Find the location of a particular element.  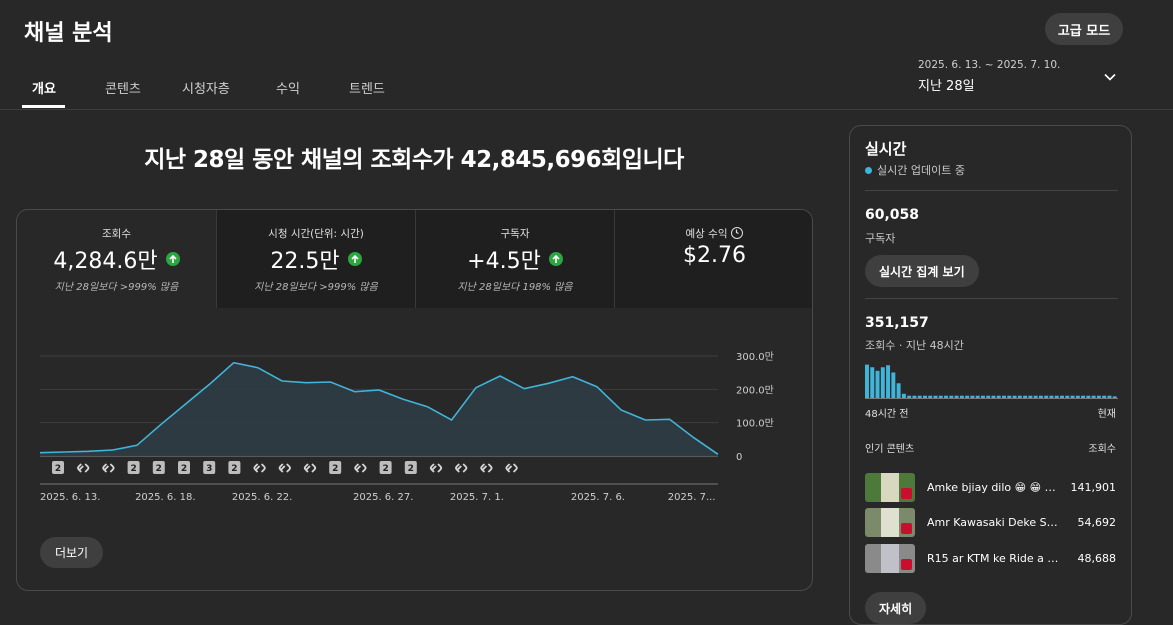

metric-value: 4,284.6만 is located at coordinates (116, 259).